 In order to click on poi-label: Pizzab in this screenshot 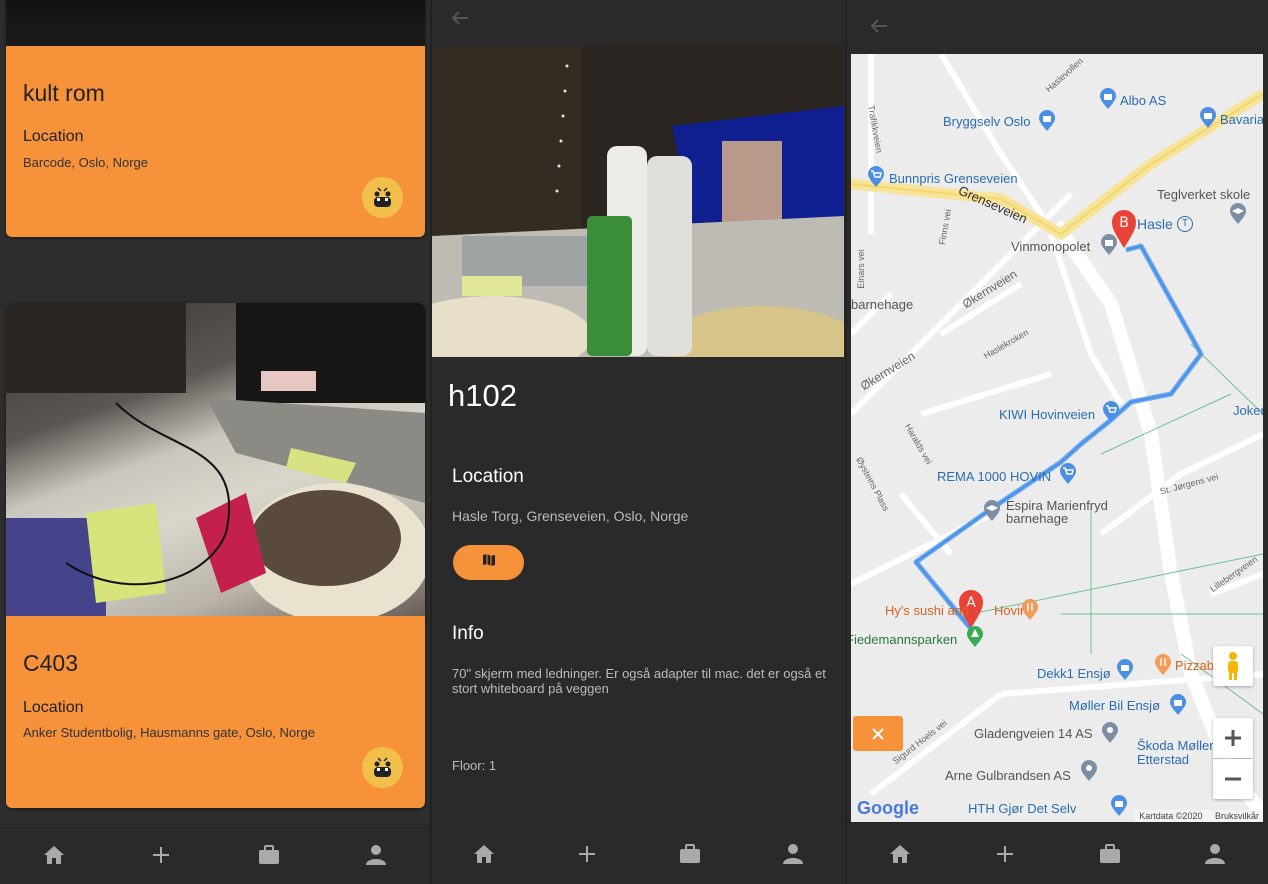, I will do `click(1195, 665)`.